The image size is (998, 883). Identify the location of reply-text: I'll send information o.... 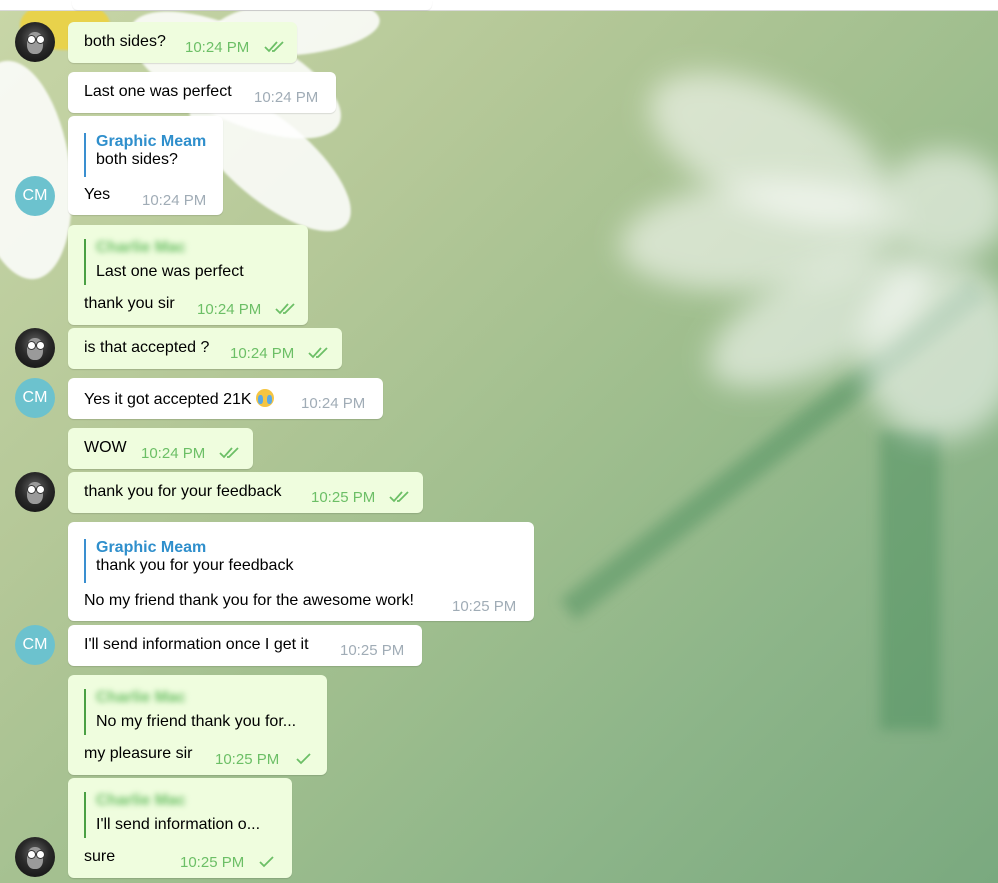
(178, 824).